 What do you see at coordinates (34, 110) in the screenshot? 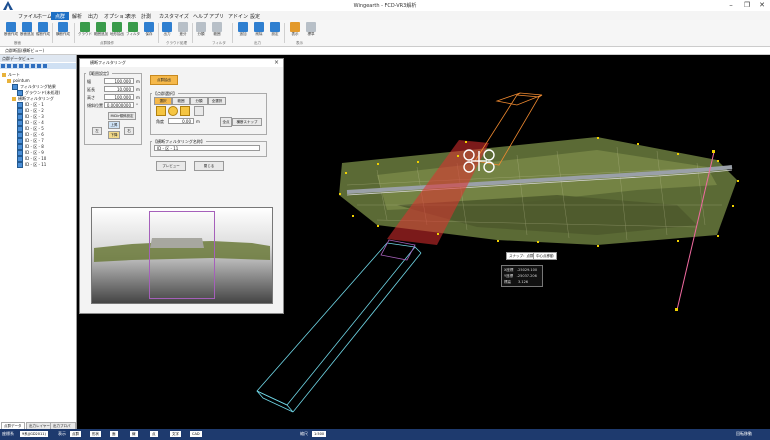
I see `tree-item-label: ID - 区 - 2` at bounding box center [34, 110].